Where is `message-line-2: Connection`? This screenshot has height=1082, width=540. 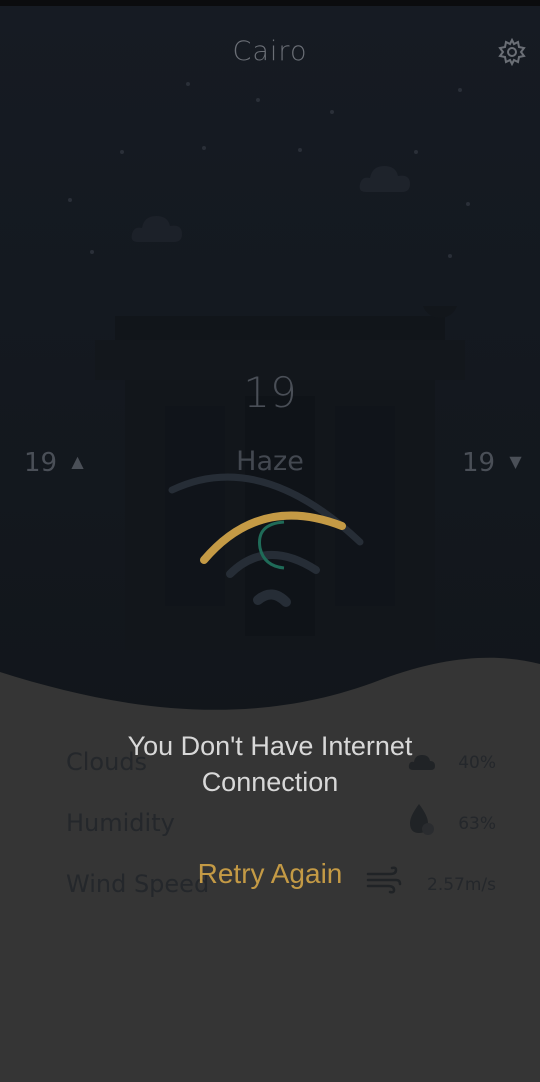
message-line-2: Connection is located at coordinates (270, 782).